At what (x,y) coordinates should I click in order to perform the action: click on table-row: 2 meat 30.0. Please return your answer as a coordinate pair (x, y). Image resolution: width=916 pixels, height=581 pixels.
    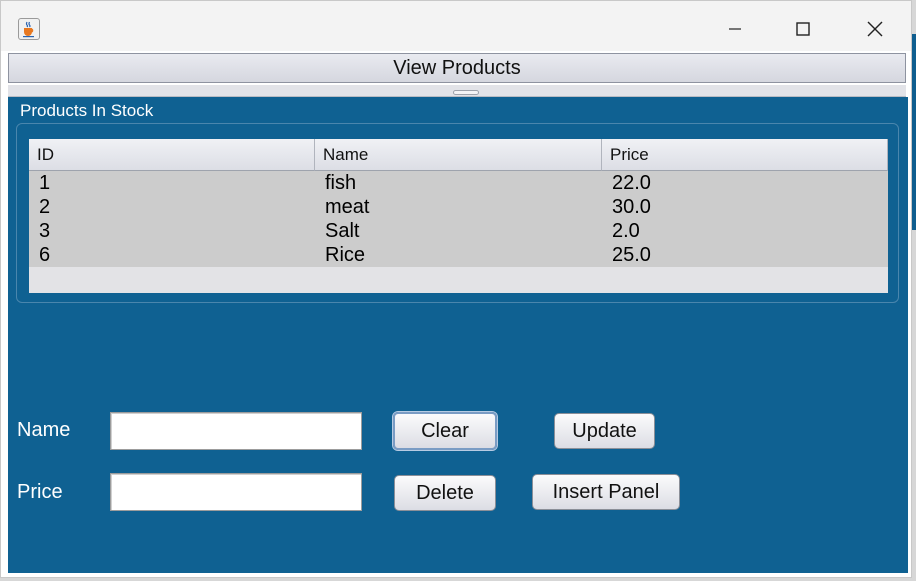
    Looking at the image, I should click on (458, 207).